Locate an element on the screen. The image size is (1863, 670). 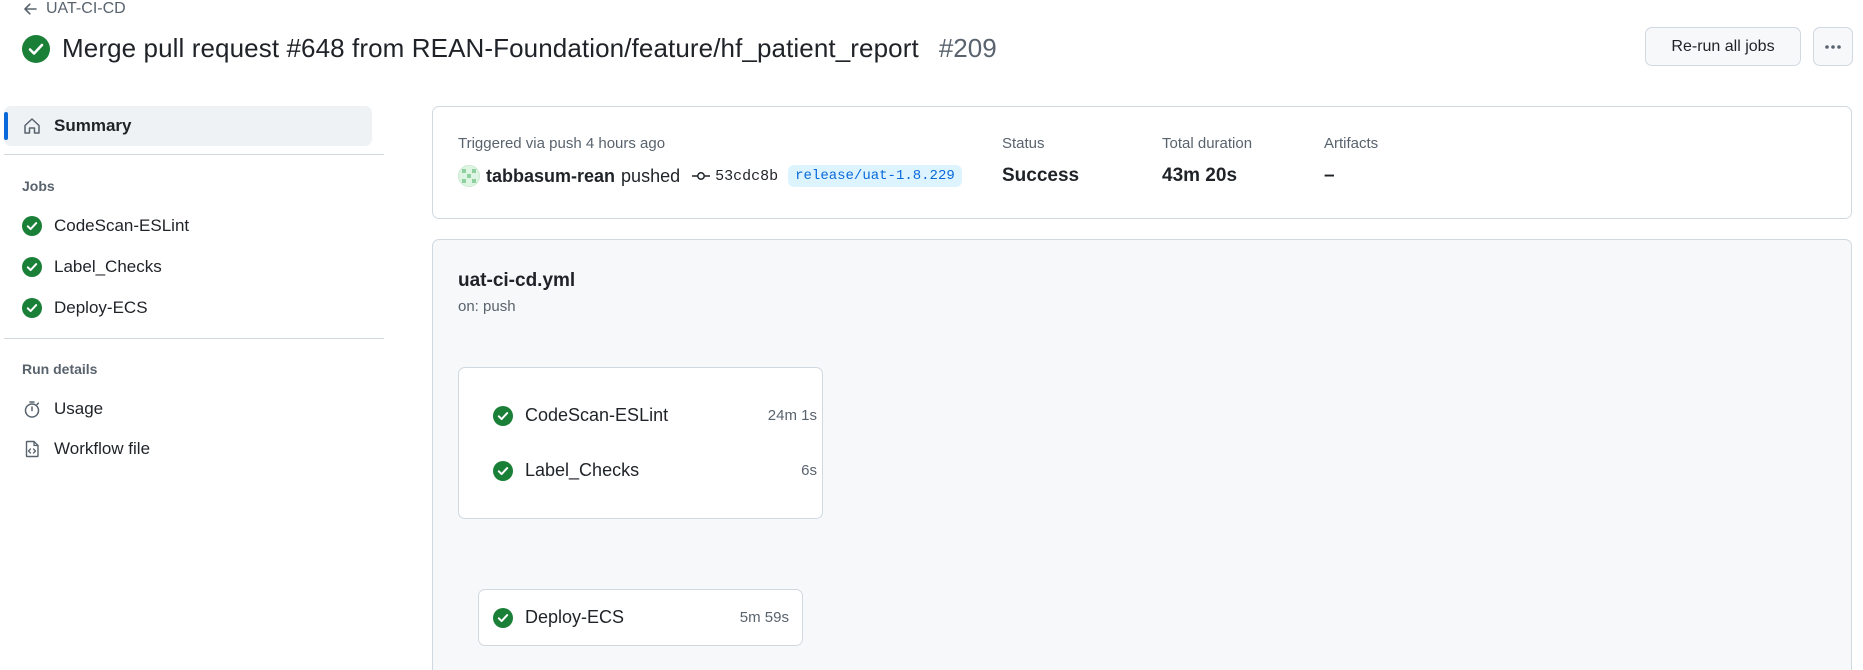
sidebar-item-label: Label_Checks is located at coordinates (108, 266).